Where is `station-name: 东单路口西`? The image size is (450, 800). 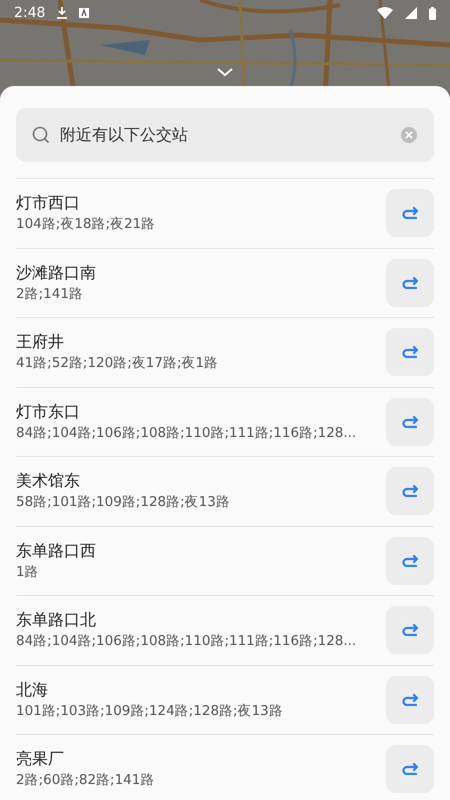 station-name: 东单路口西 is located at coordinates (56, 551).